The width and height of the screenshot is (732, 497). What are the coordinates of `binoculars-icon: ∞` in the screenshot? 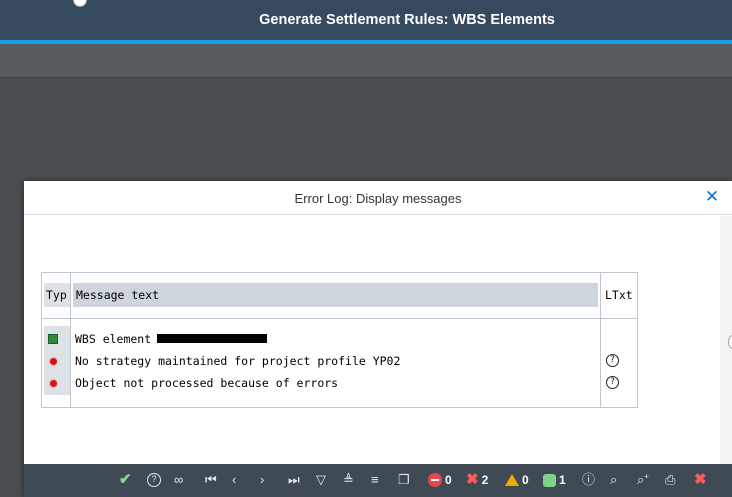 It's located at (179, 479).